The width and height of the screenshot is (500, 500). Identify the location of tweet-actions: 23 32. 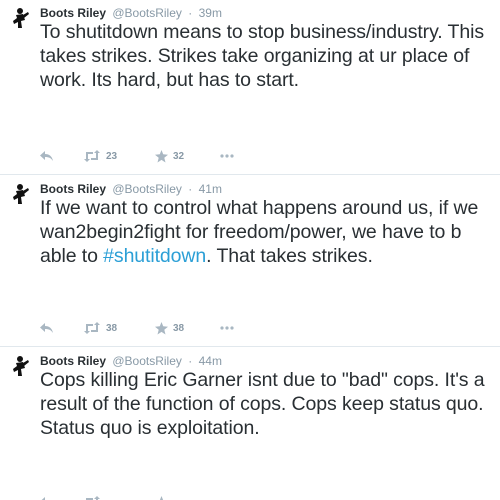
(170, 156).